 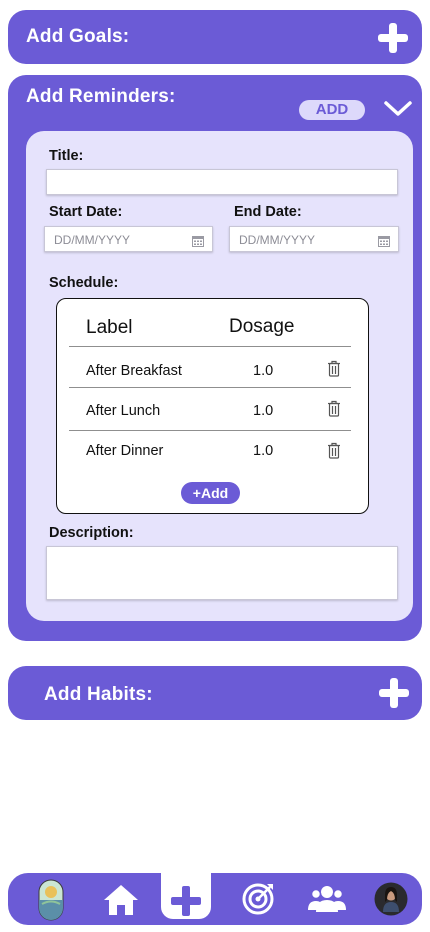 What do you see at coordinates (398, 109) in the screenshot?
I see `chevron-down-icon` at bounding box center [398, 109].